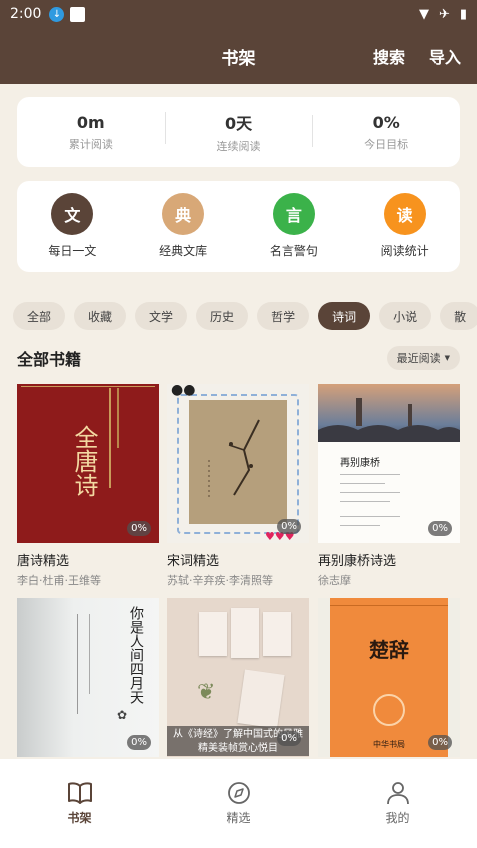 Image resolution: width=477 pixels, height=848 pixels. I want to click on book-cover: 再别康桥 0%, so click(389, 463).